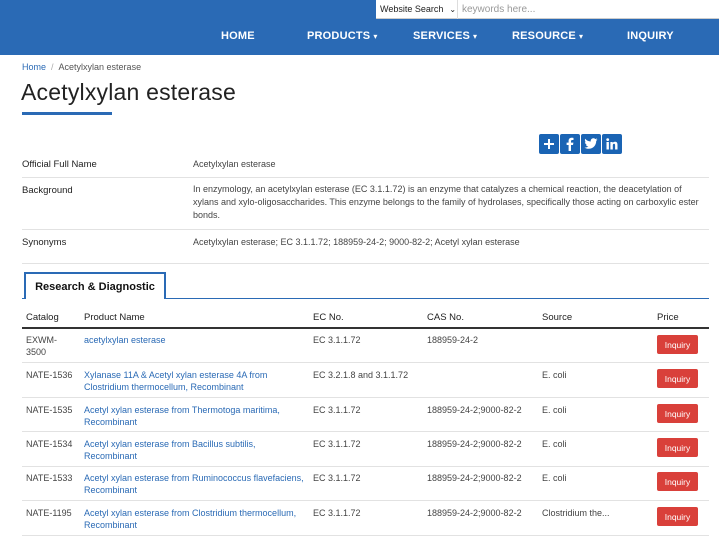 The height and width of the screenshot is (538, 719). Describe the element at coordinates (339, 36) in the screenshot. I see `nav-products-label: PRODUCTS` at that location.